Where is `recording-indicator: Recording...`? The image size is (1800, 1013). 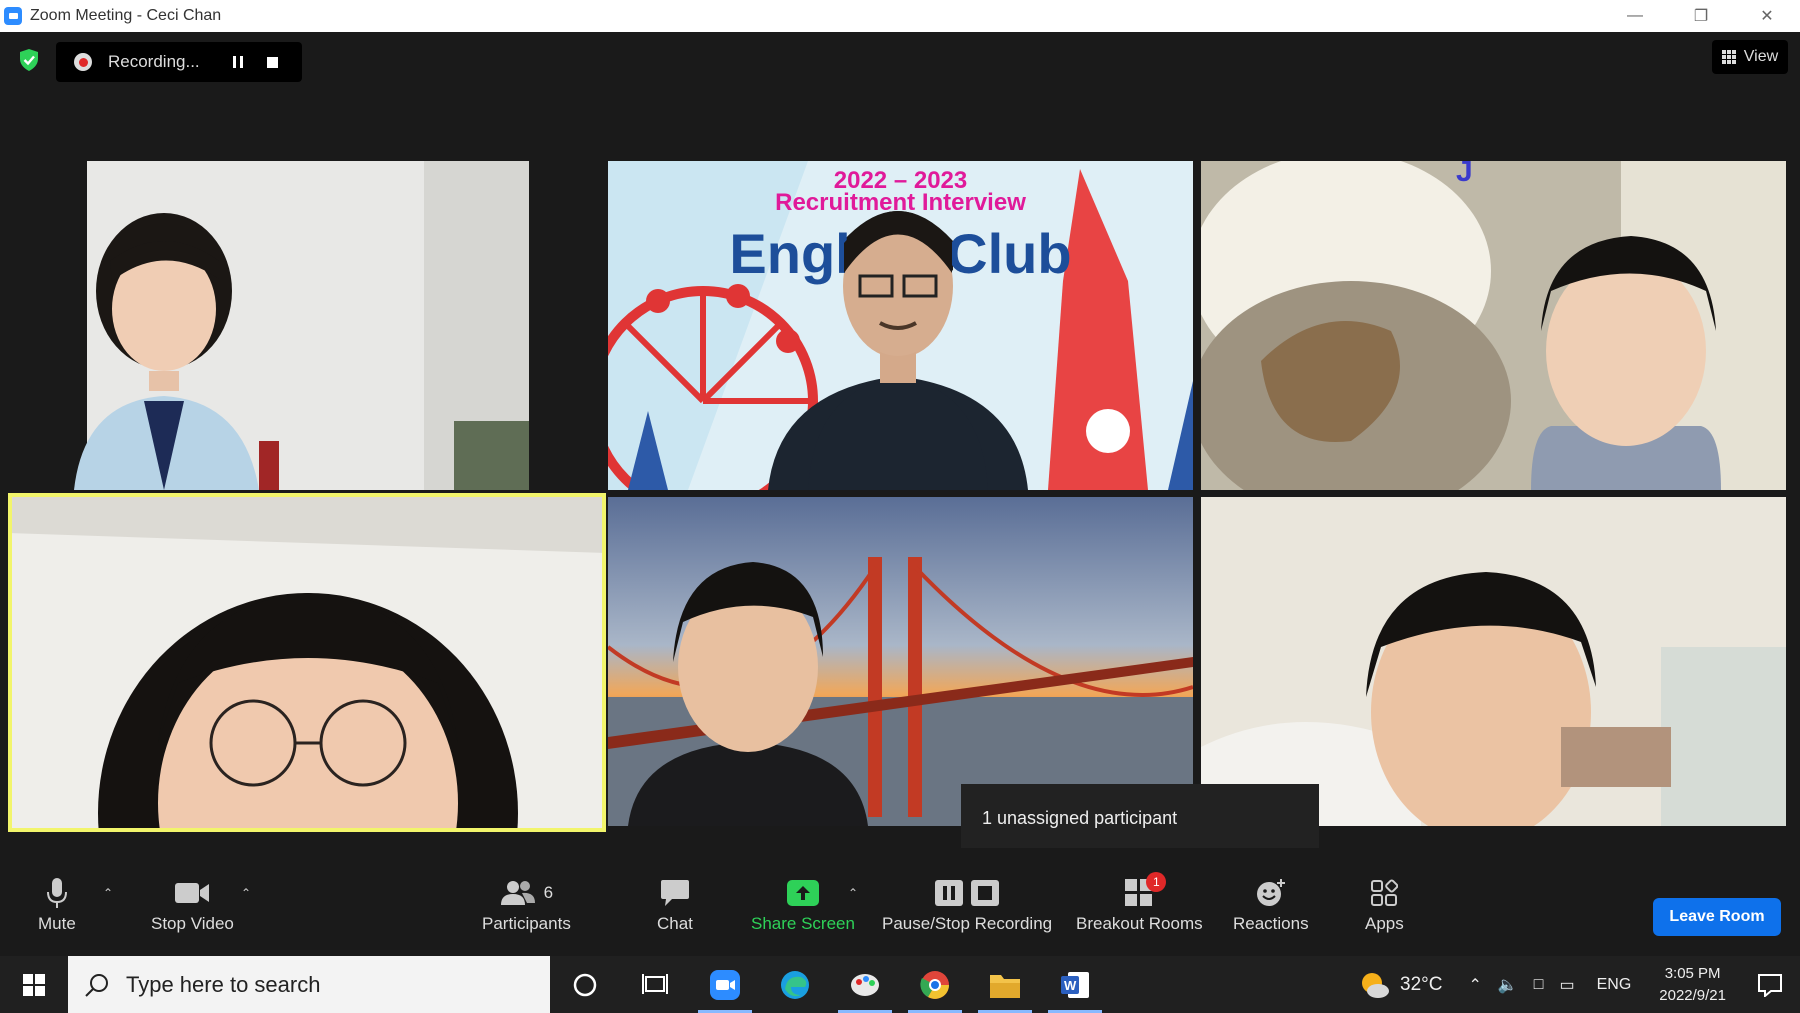
recording-indicator: Recording... is located at coordinates (179, 62).